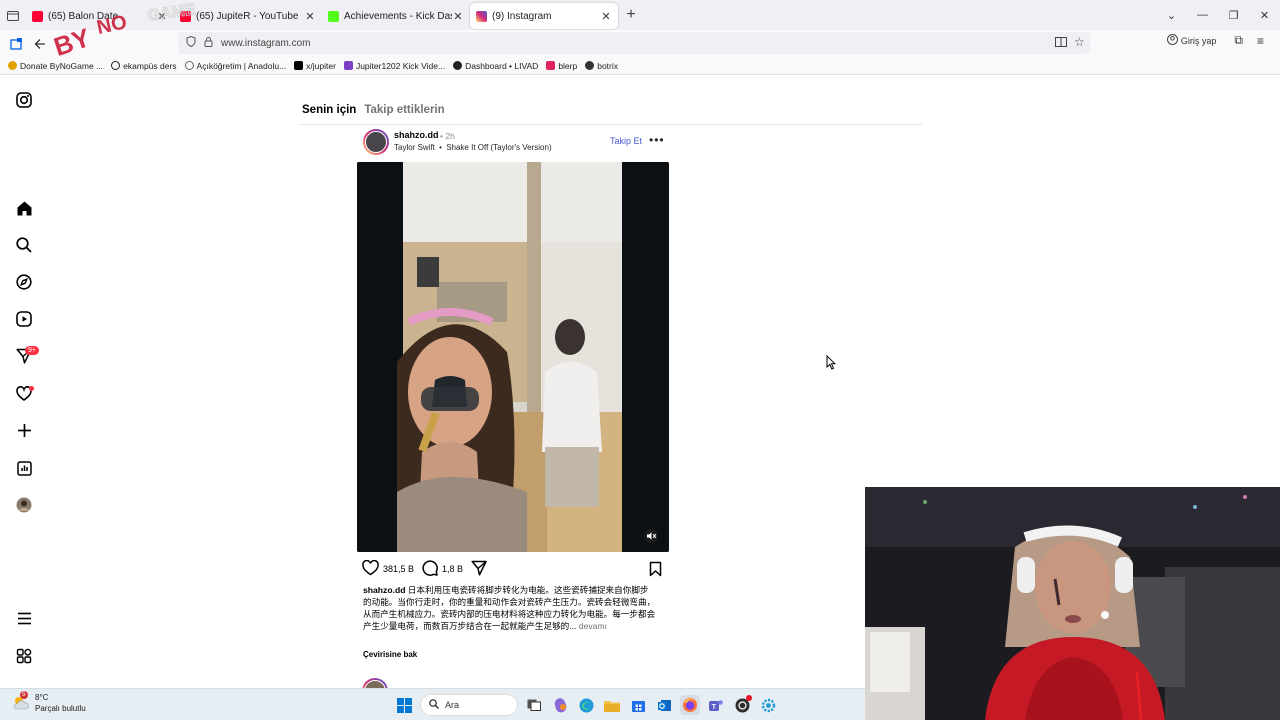  Describe the element at coordinates (1238, 40) in the screenshot. I see `extensions-icon: ⧉` at that location.